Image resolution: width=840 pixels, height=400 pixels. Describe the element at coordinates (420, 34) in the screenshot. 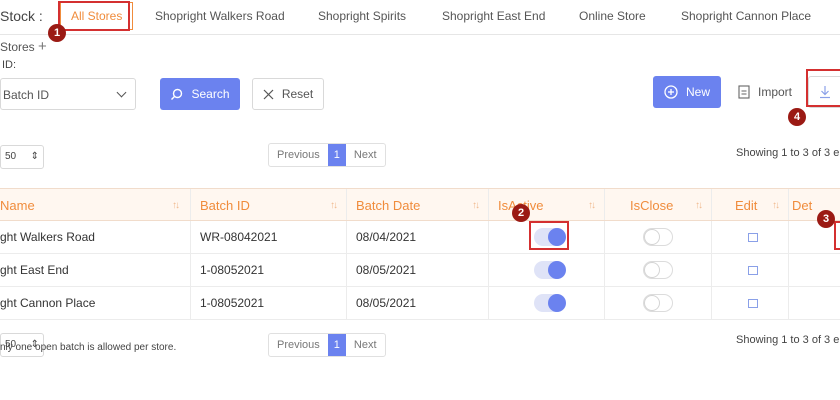

I see `tab-divider` at that location.